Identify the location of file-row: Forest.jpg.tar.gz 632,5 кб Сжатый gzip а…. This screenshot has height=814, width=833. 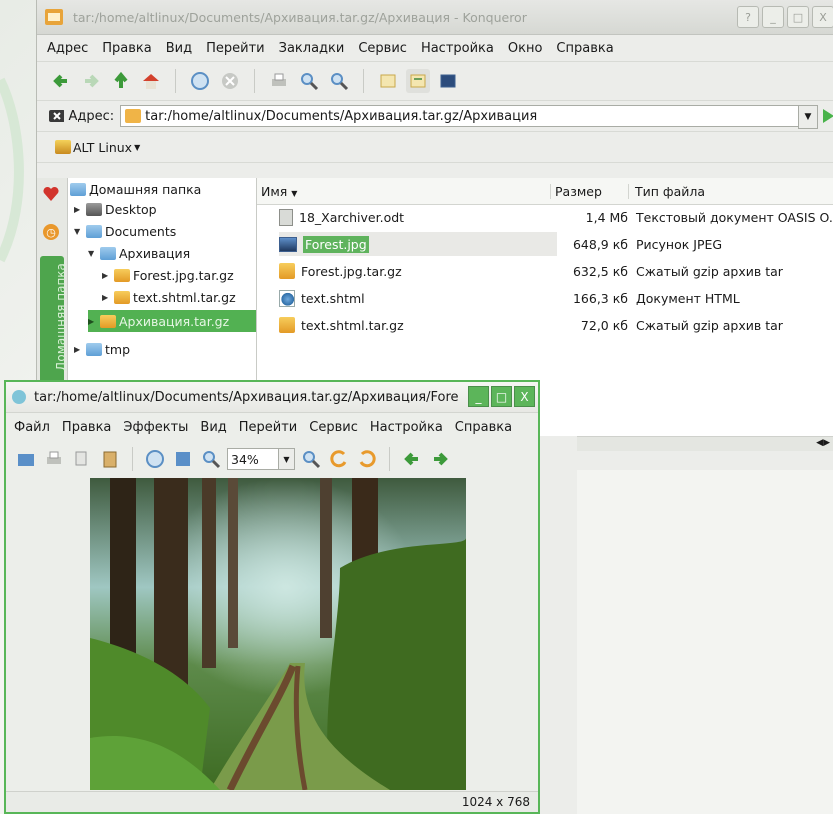
(545, 271).